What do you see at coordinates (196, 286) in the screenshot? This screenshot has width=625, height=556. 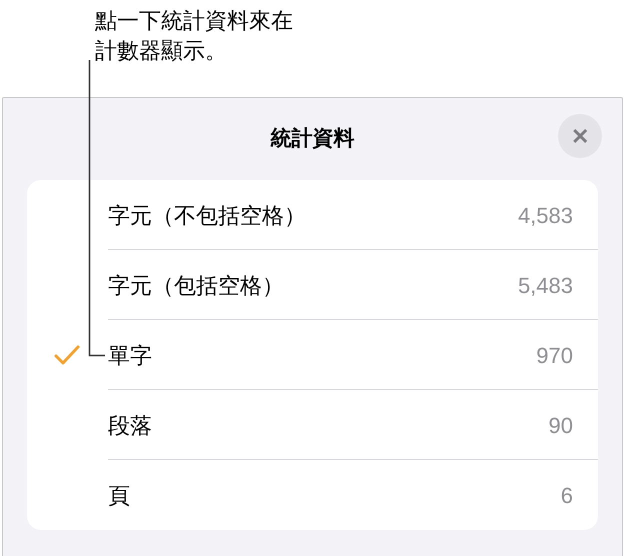 I see `statistic-label: 字元（包括空格）` at bounding box center [196, 286].